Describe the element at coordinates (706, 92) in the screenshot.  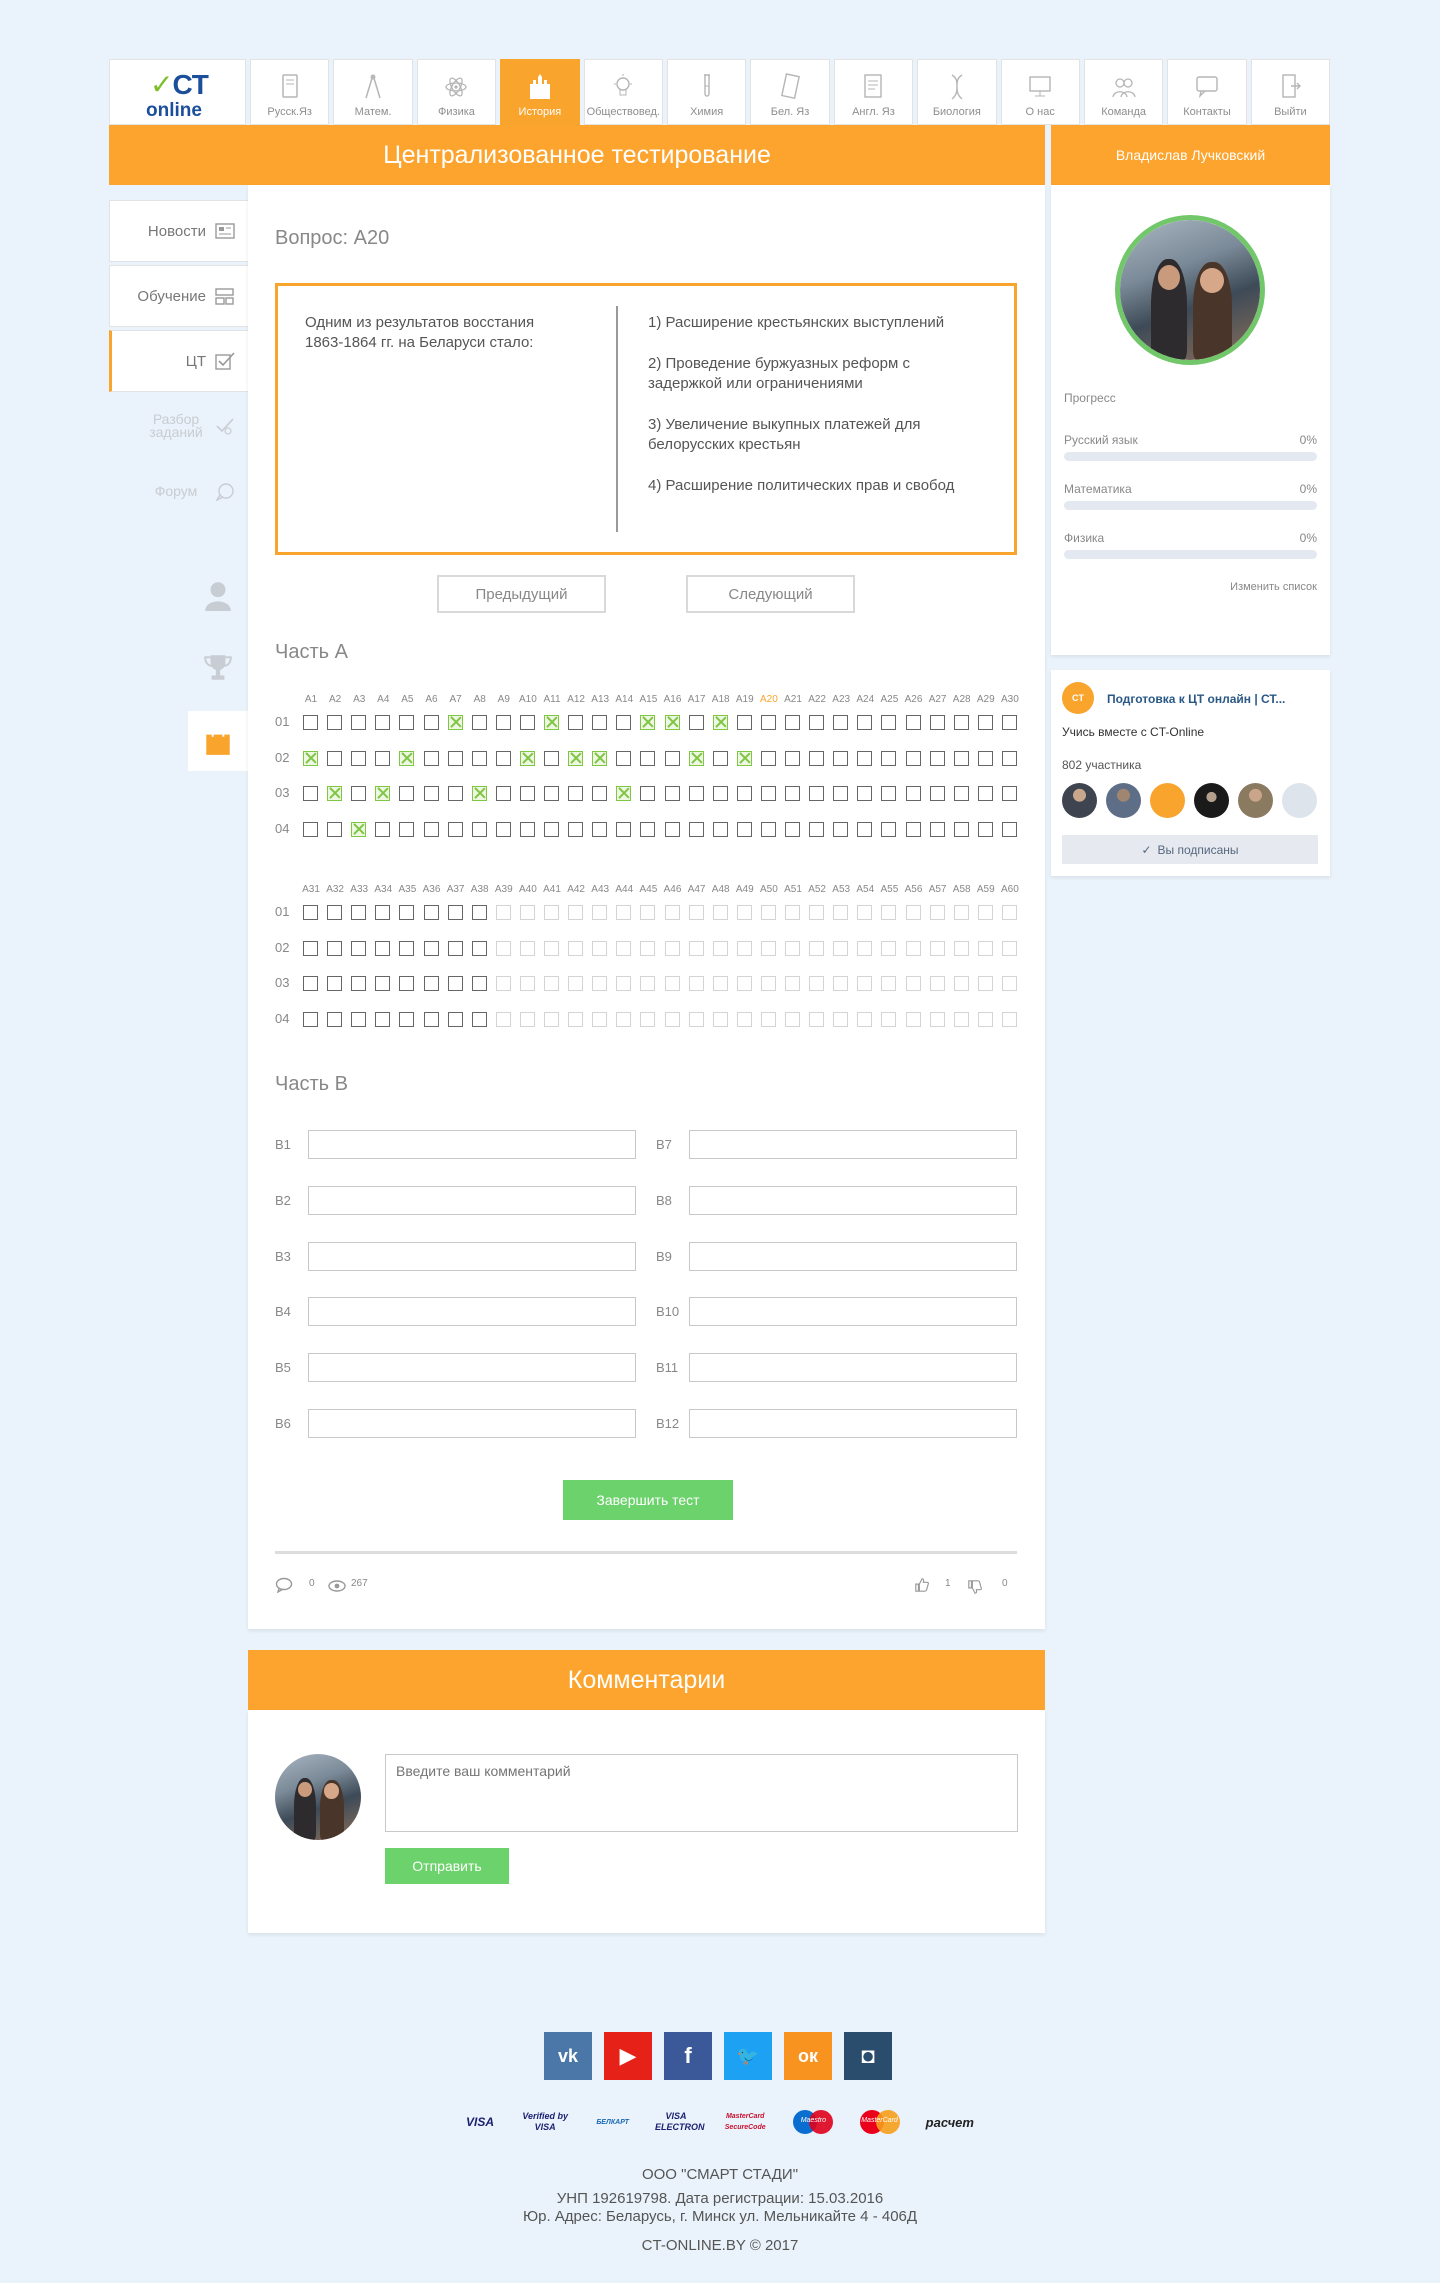
I see `nav-tab-6: Химия` at that location.